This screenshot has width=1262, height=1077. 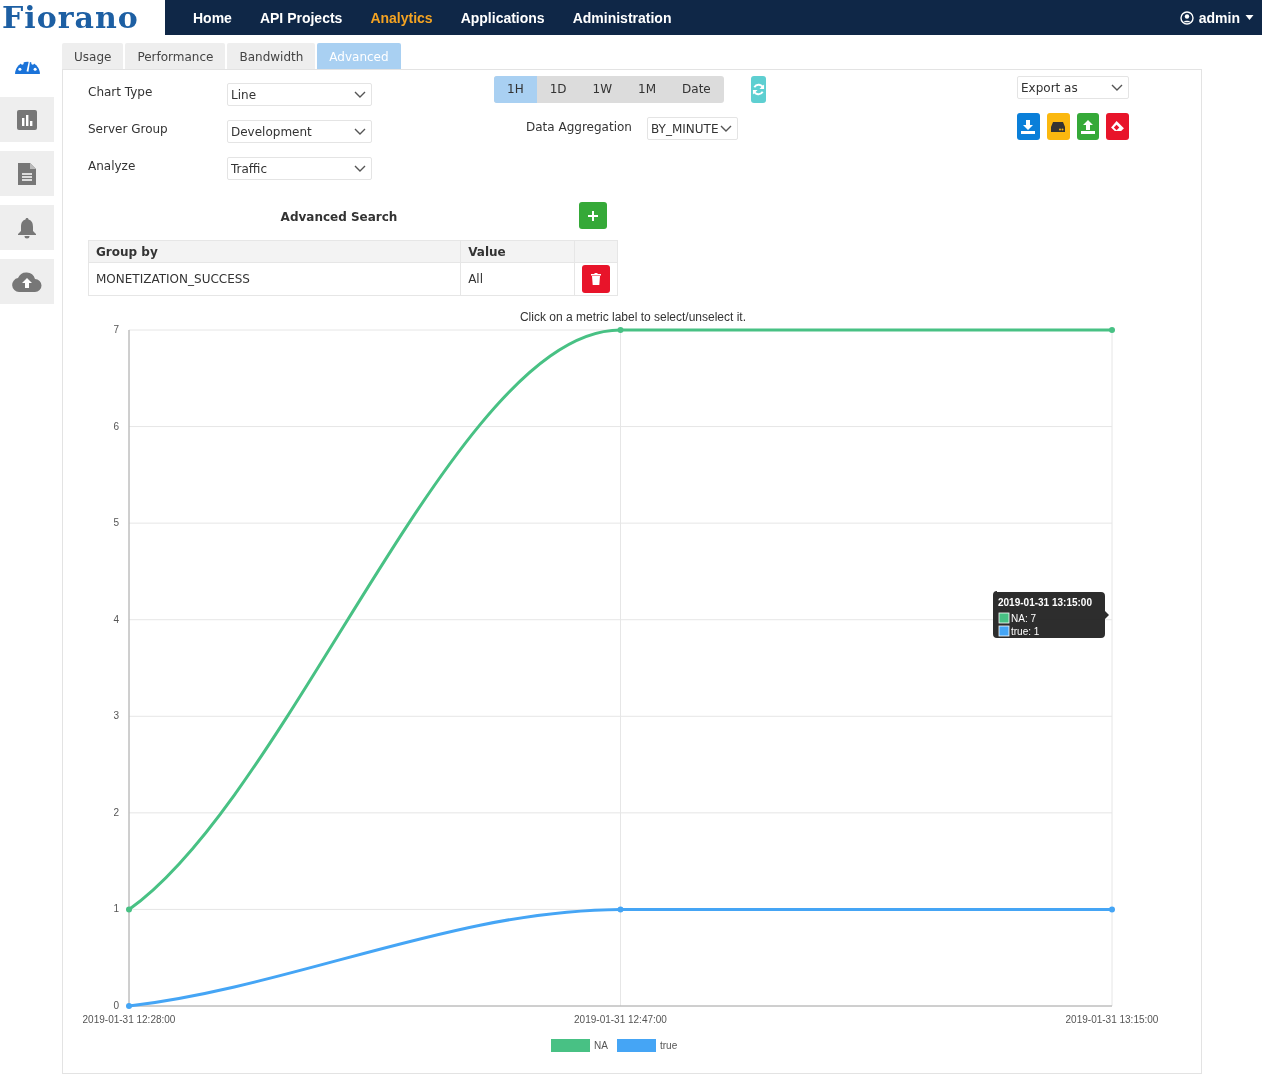 I want to click on tooltip-item: NA: 7, so click(x=1023, y=618).